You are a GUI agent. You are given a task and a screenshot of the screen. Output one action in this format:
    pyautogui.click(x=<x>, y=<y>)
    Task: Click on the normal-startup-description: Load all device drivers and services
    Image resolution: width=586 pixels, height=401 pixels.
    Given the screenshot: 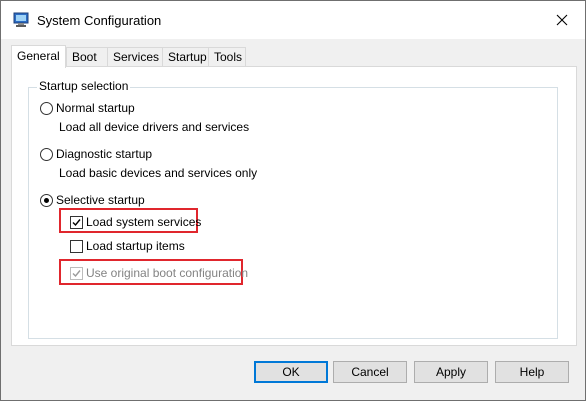 What is the action you would take?
    pyautogui.click(x=154, y=127)
    